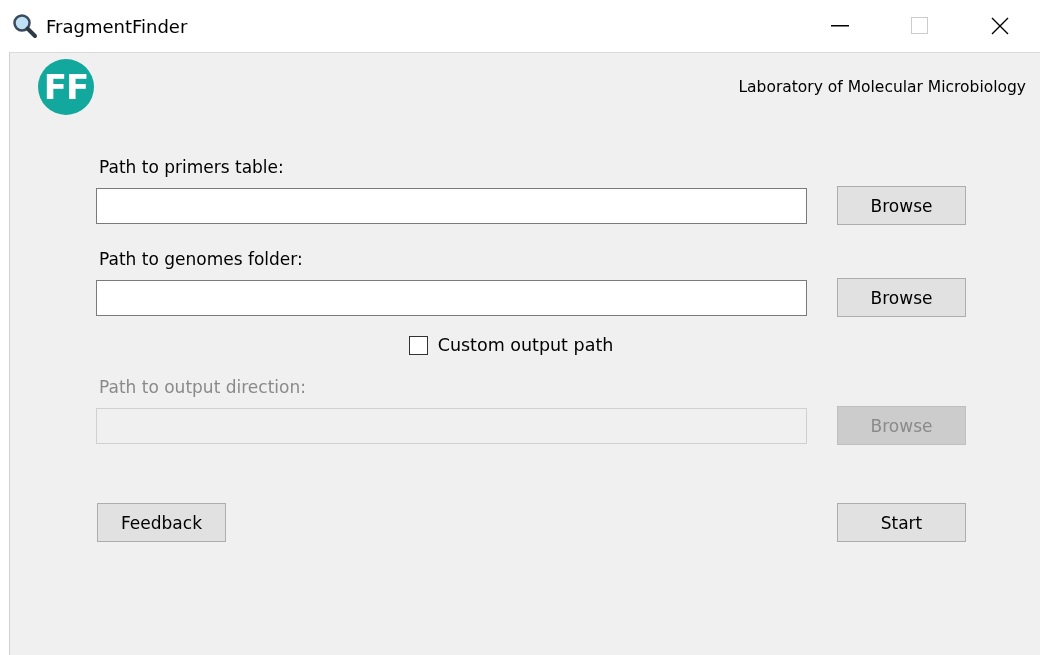 The height and width of the screenshot is (655, 1040). Describe the element at coordinates (117, 26) in the screenshot. I see `window-title: FragmentFinder` at that location.